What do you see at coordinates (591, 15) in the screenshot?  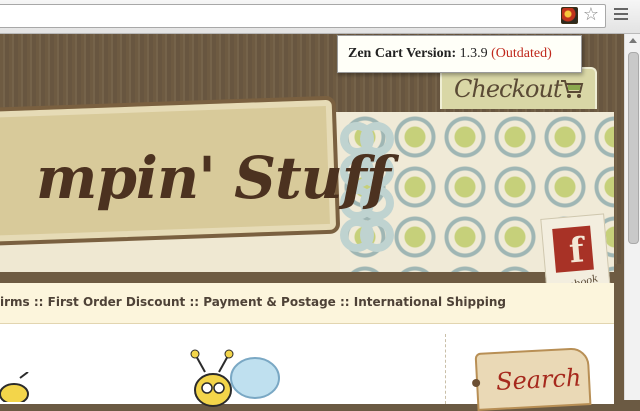 I see `star-icon: ☆` at bounding box center [591, 15].